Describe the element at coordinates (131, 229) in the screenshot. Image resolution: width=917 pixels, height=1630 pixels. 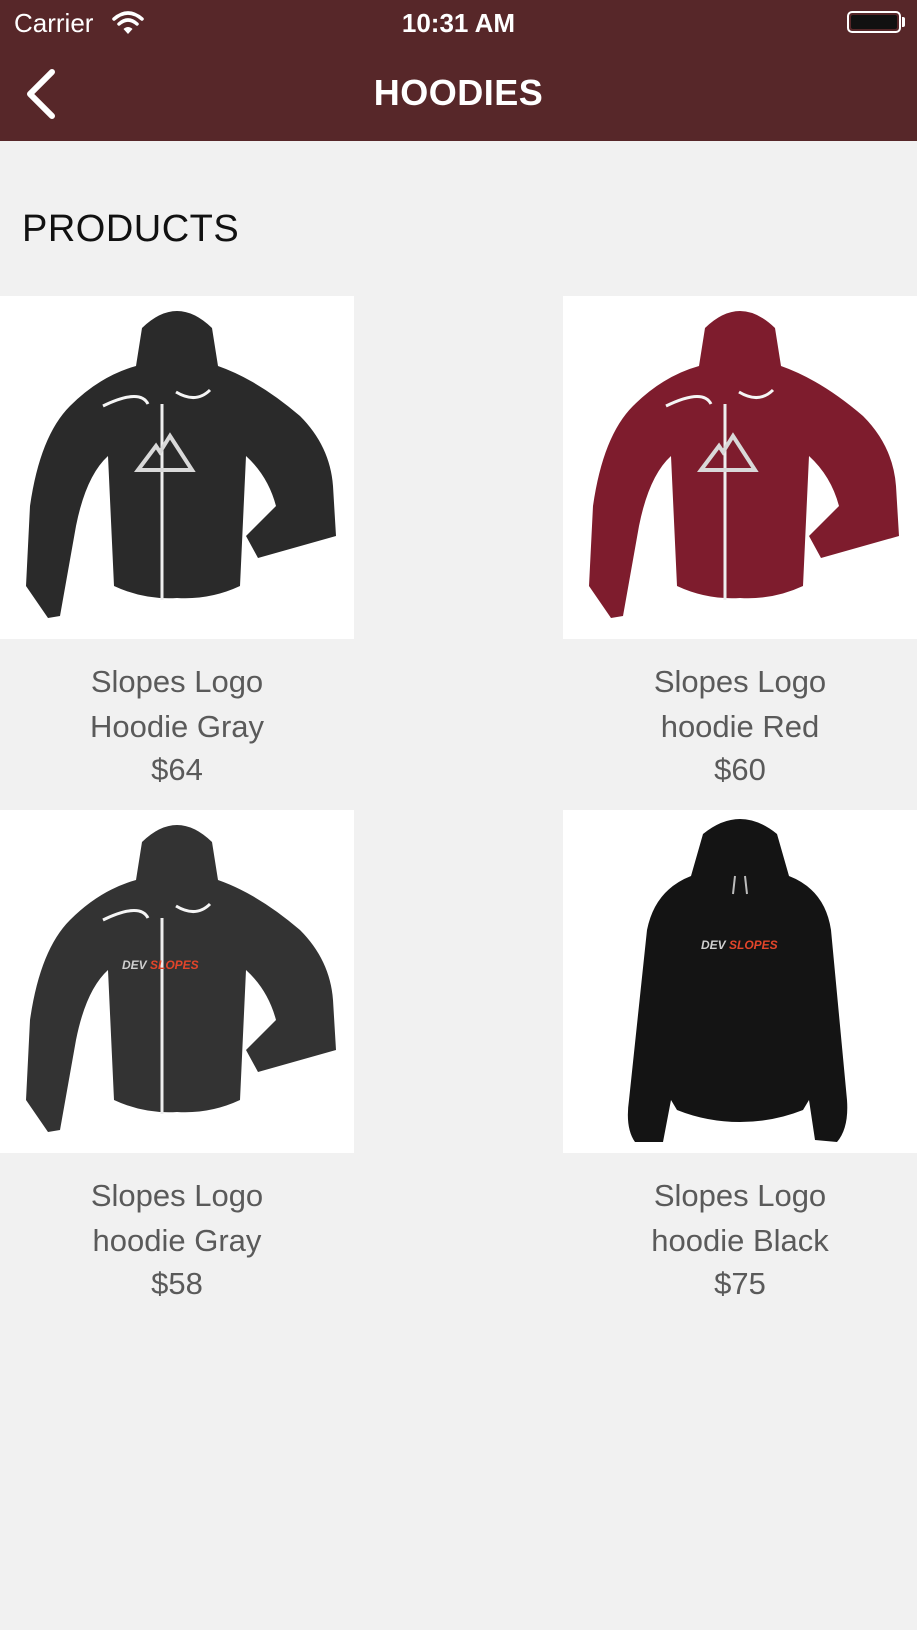
I see `section-title: PRODUCTS` at that location.